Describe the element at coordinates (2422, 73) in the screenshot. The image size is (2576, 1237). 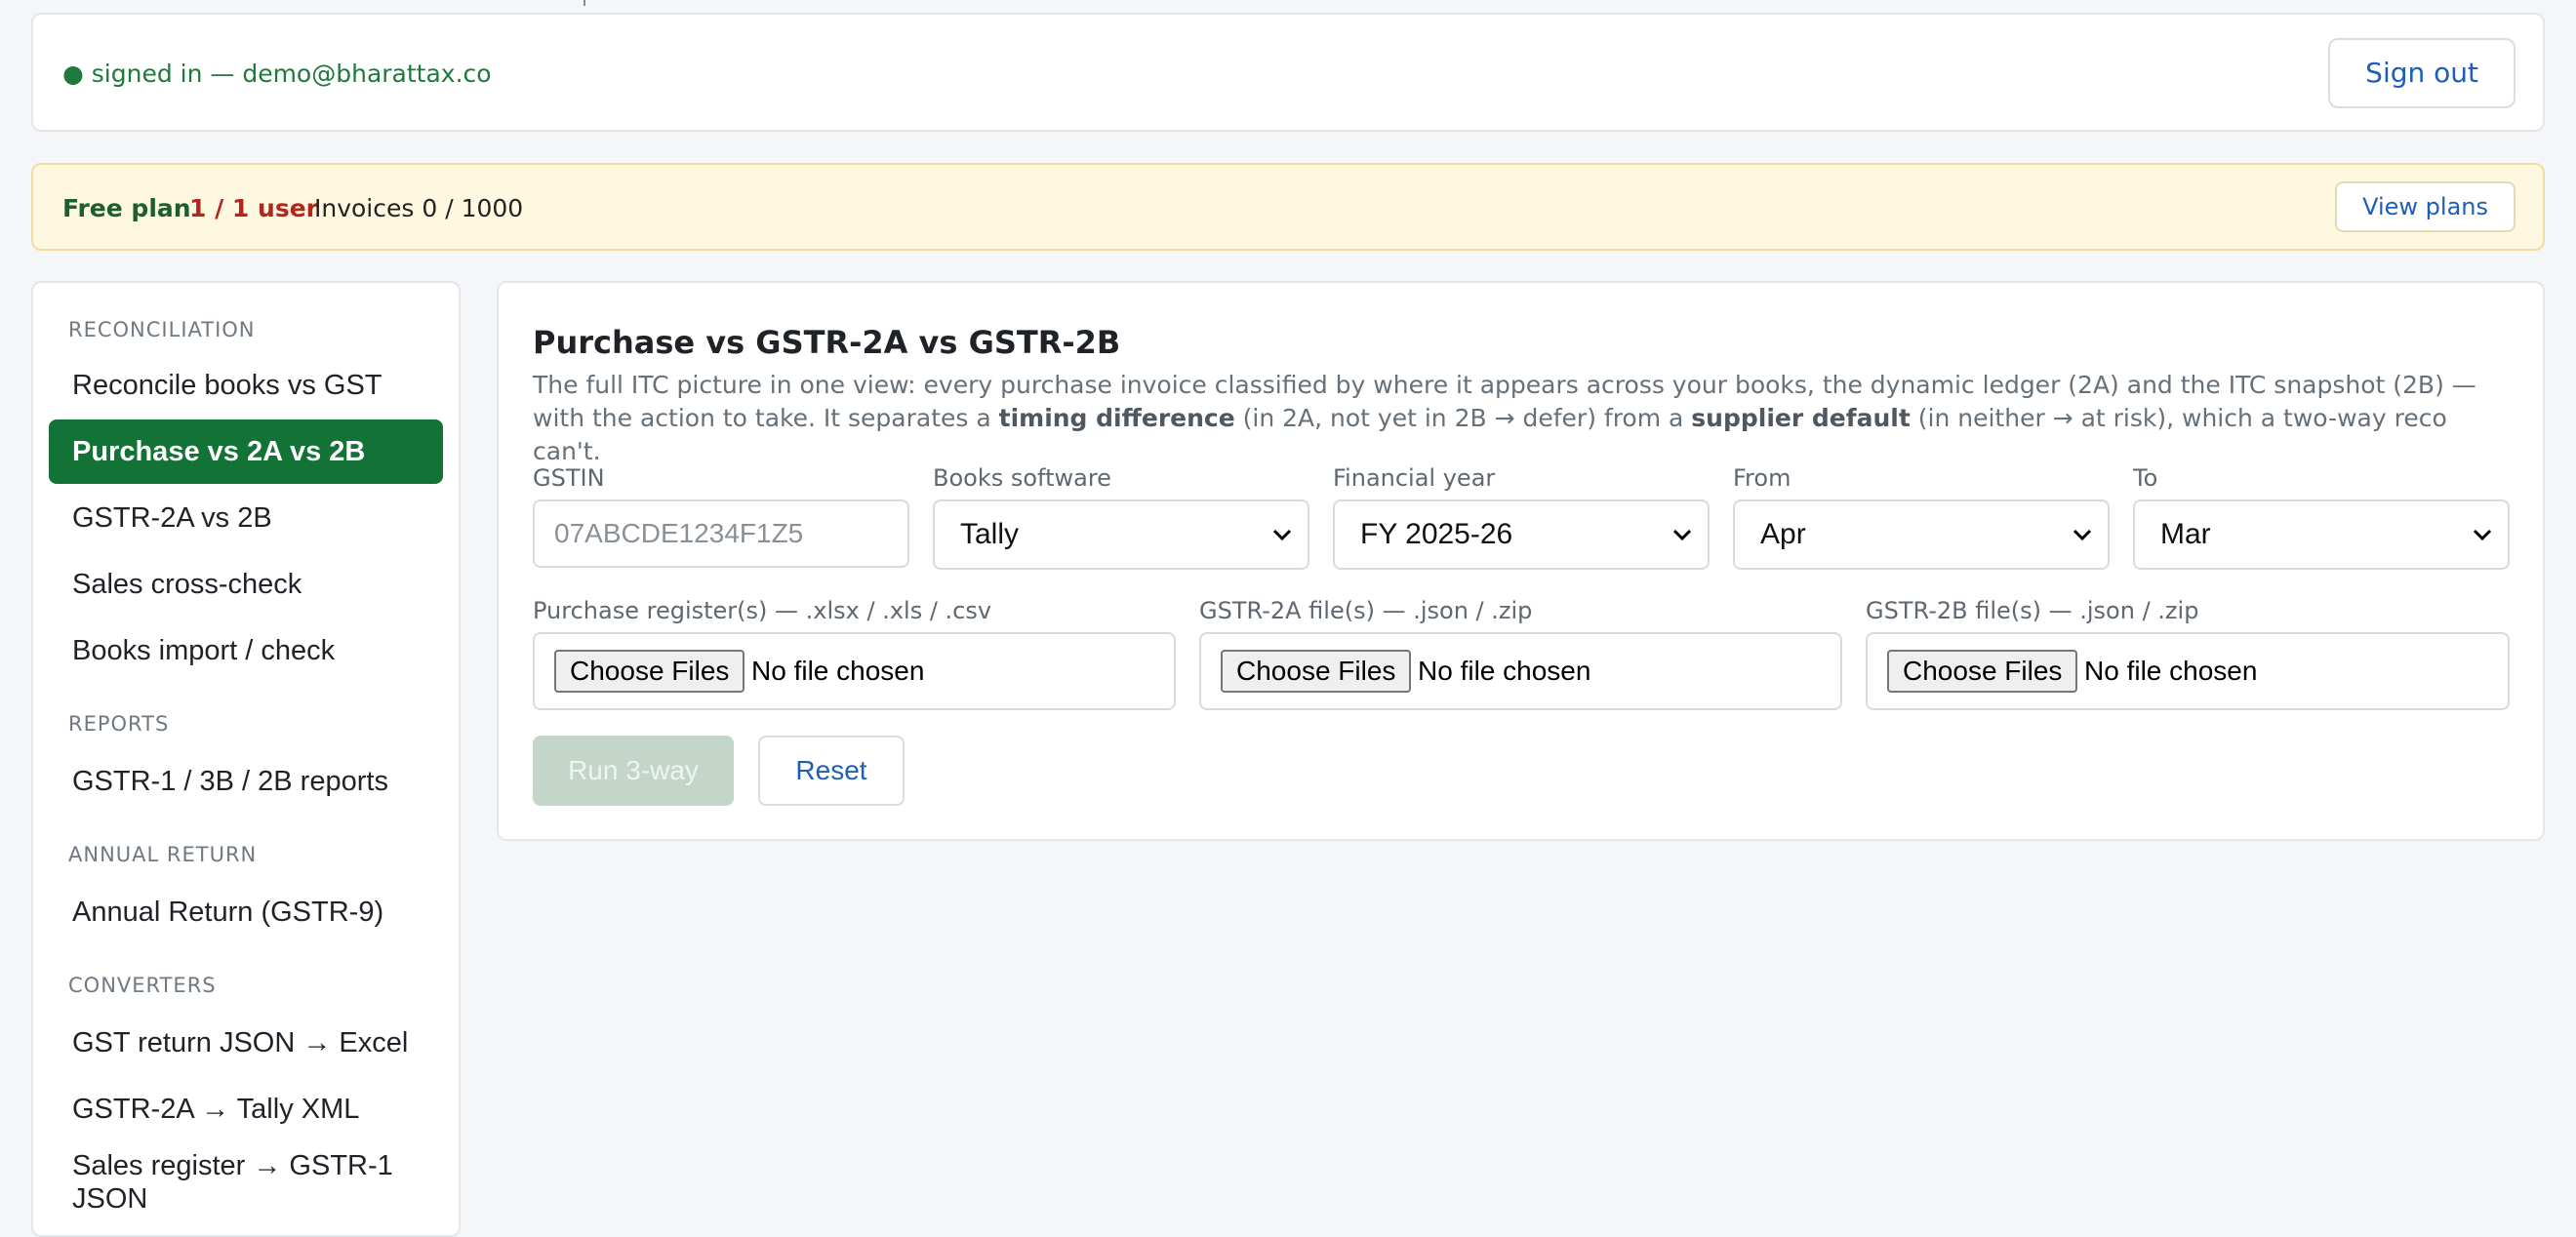
I see `sign-out-button: Sign out` at that location.